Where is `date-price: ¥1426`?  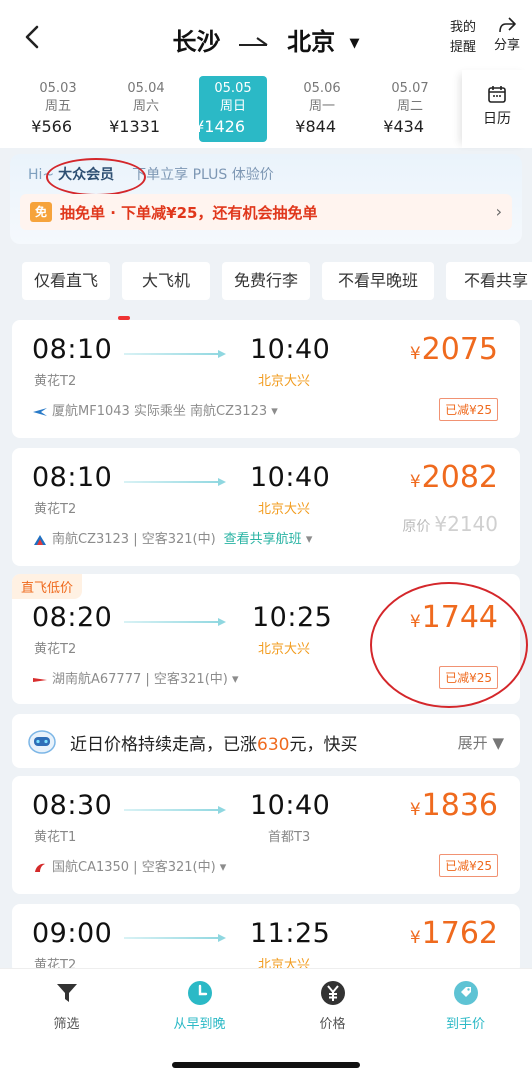
date-price: ¥1426 is located at coordinates (219, 126).